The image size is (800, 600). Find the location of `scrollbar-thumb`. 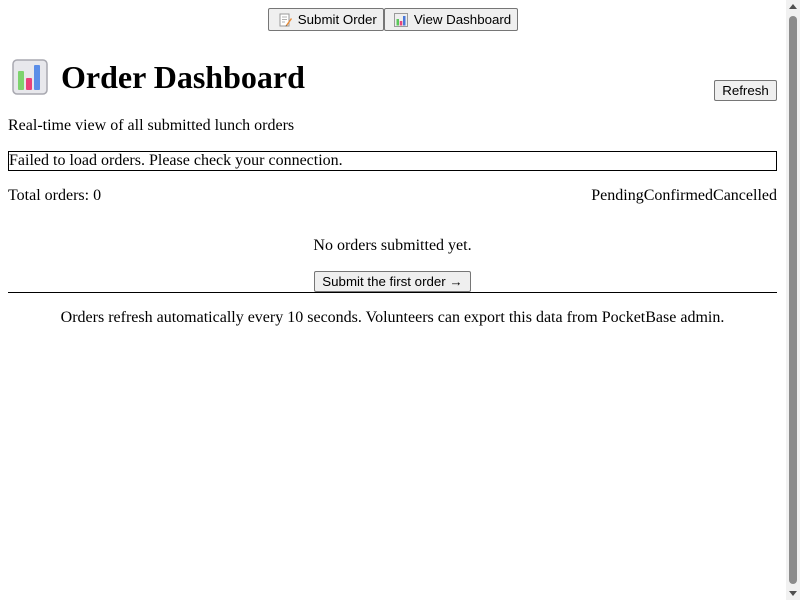

scrollbar-thumb is located at coordinates (793, 300).